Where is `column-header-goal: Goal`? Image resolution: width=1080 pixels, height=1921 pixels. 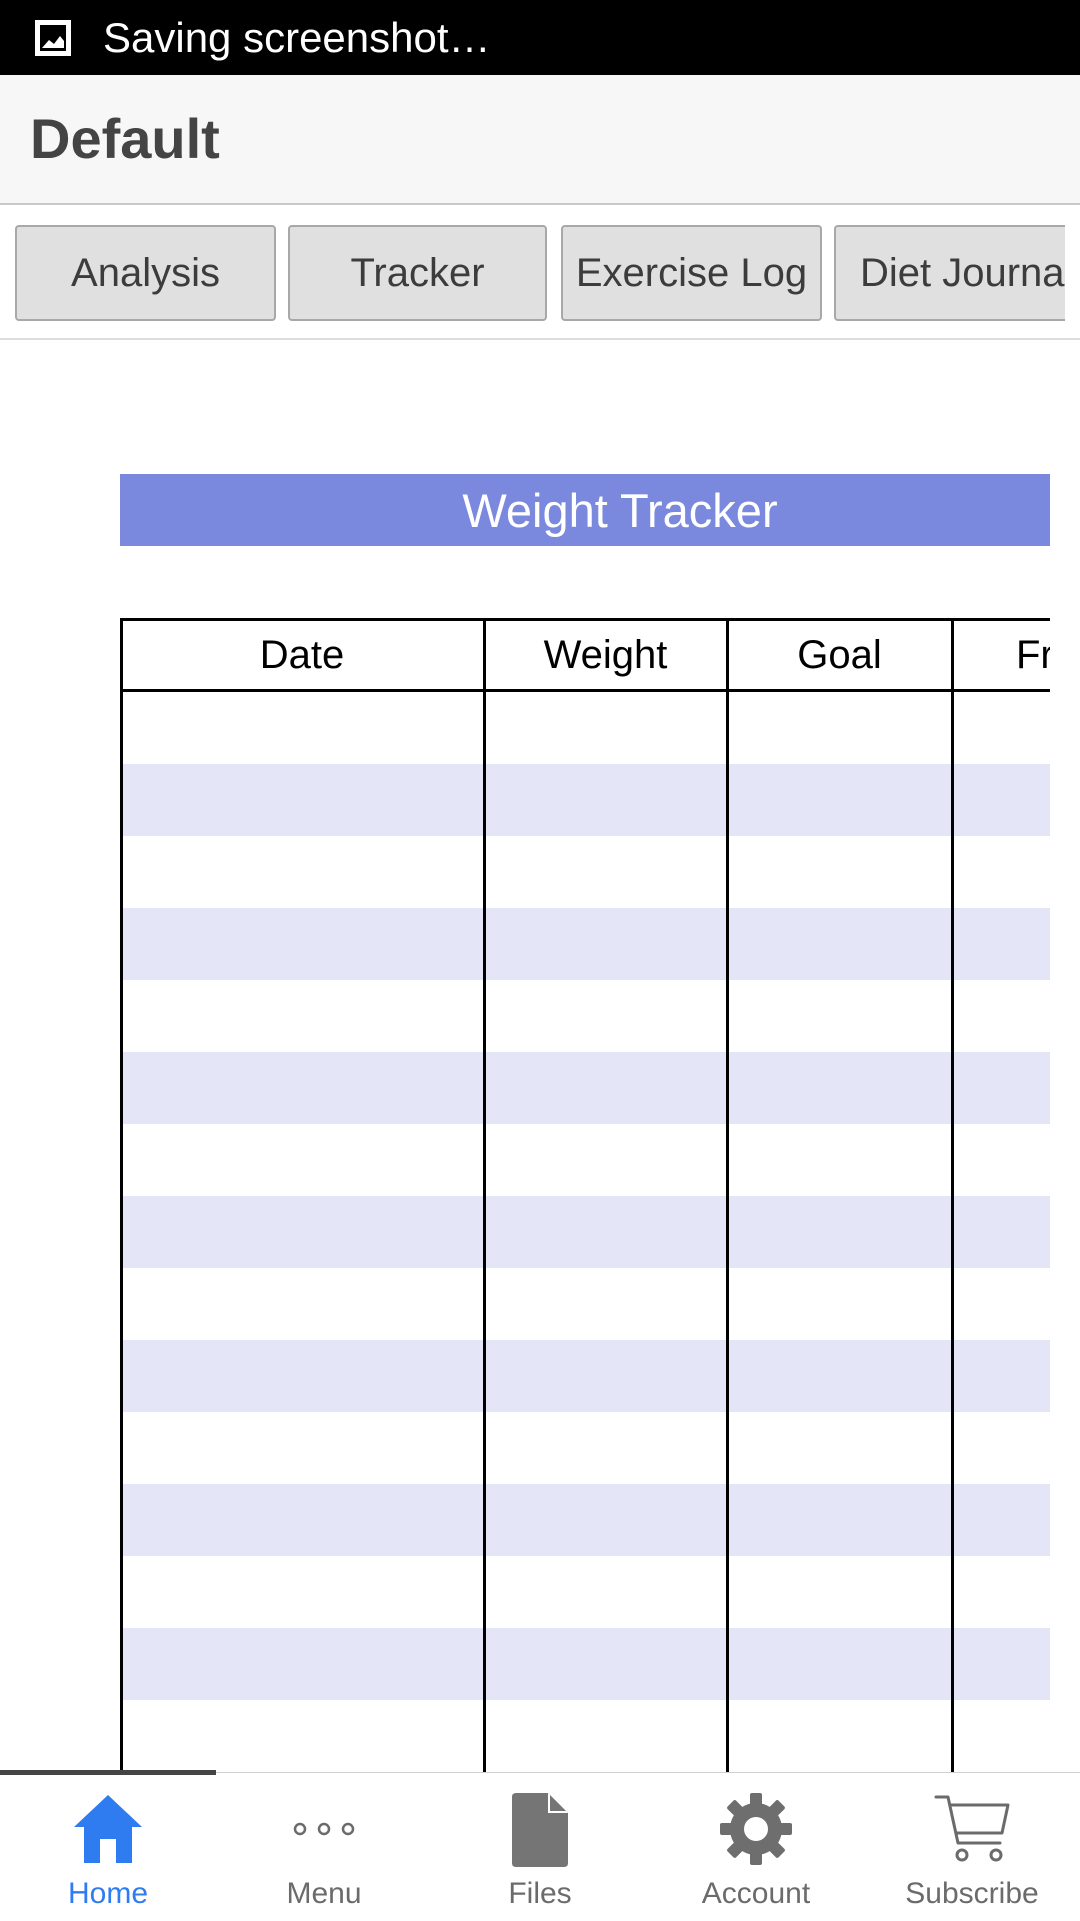 column-header-goal: Goal is located at coordinates (839, 655).